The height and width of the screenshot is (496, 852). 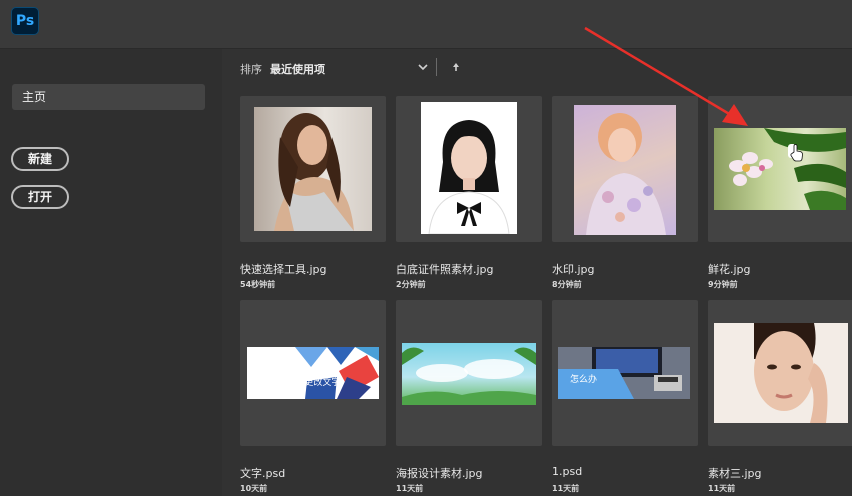 I want to click on thumbnail-watermark-portrait, so click(x=625, y=170).